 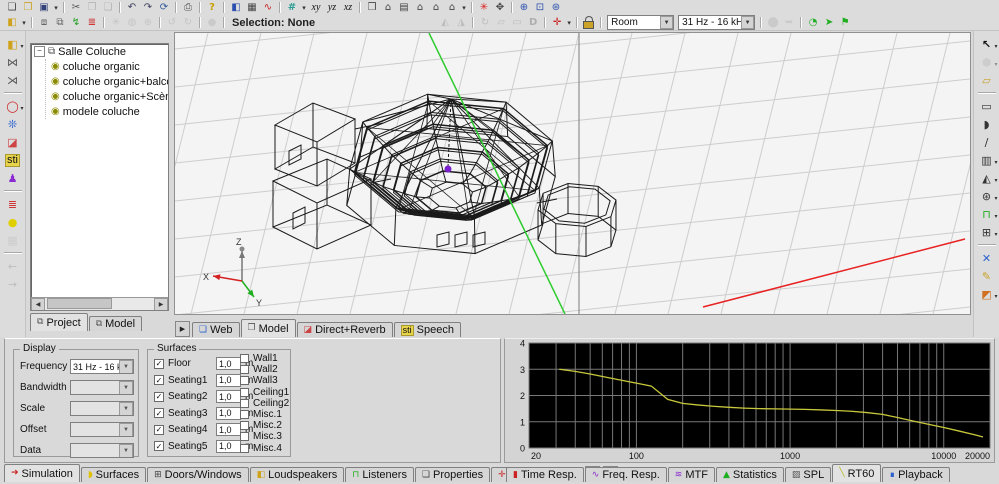 I want to click on origin-star-button: ✳, so click(x=484, y=7).